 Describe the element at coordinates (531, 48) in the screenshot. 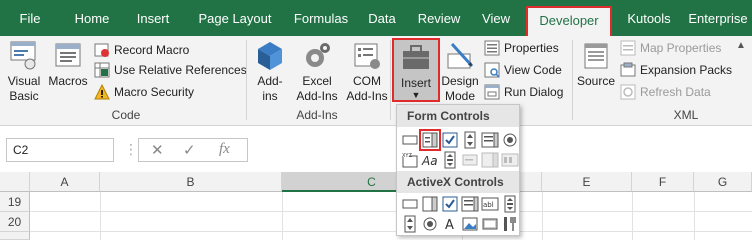

I see `properties-label: Properties` at that location.